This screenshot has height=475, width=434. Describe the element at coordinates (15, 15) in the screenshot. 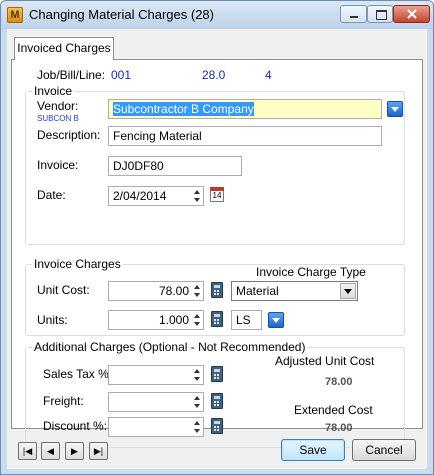

I see `app-icon: M` at that location.